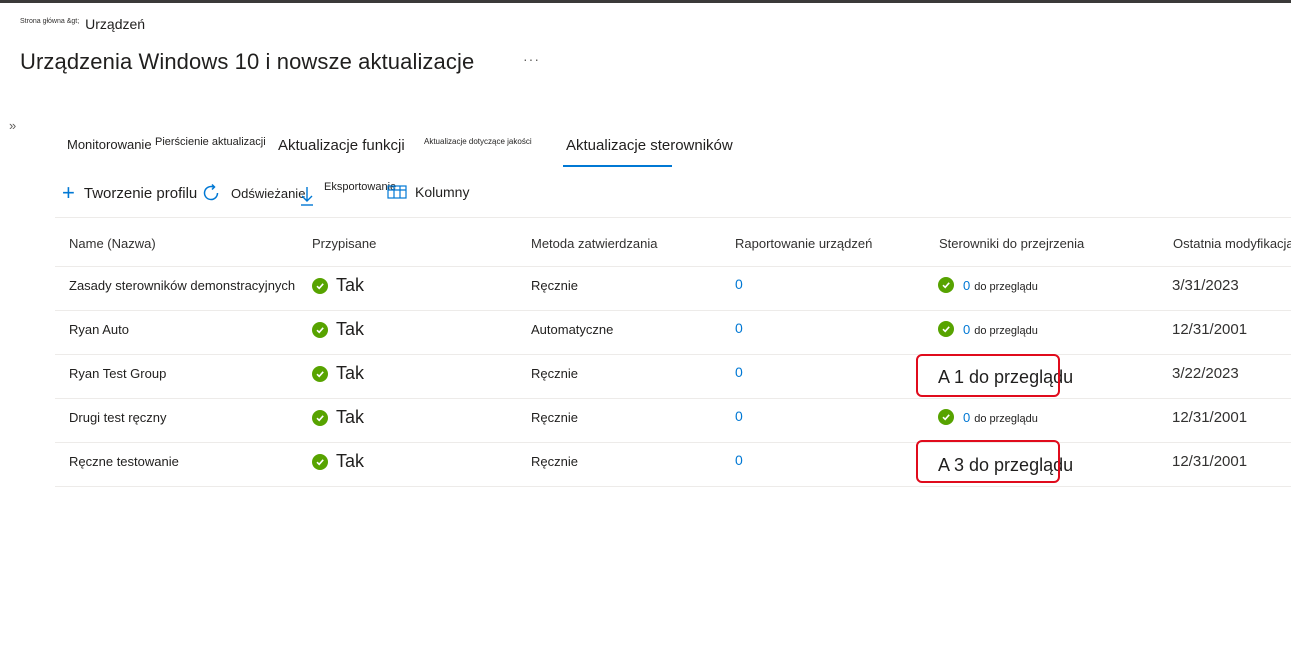 This screenshot has height=665, width=1291. Describe the element at coordinates (649, 145) in the screenshot. I see `tab-driver-updates: Aktualizacje sterowników` at that location.